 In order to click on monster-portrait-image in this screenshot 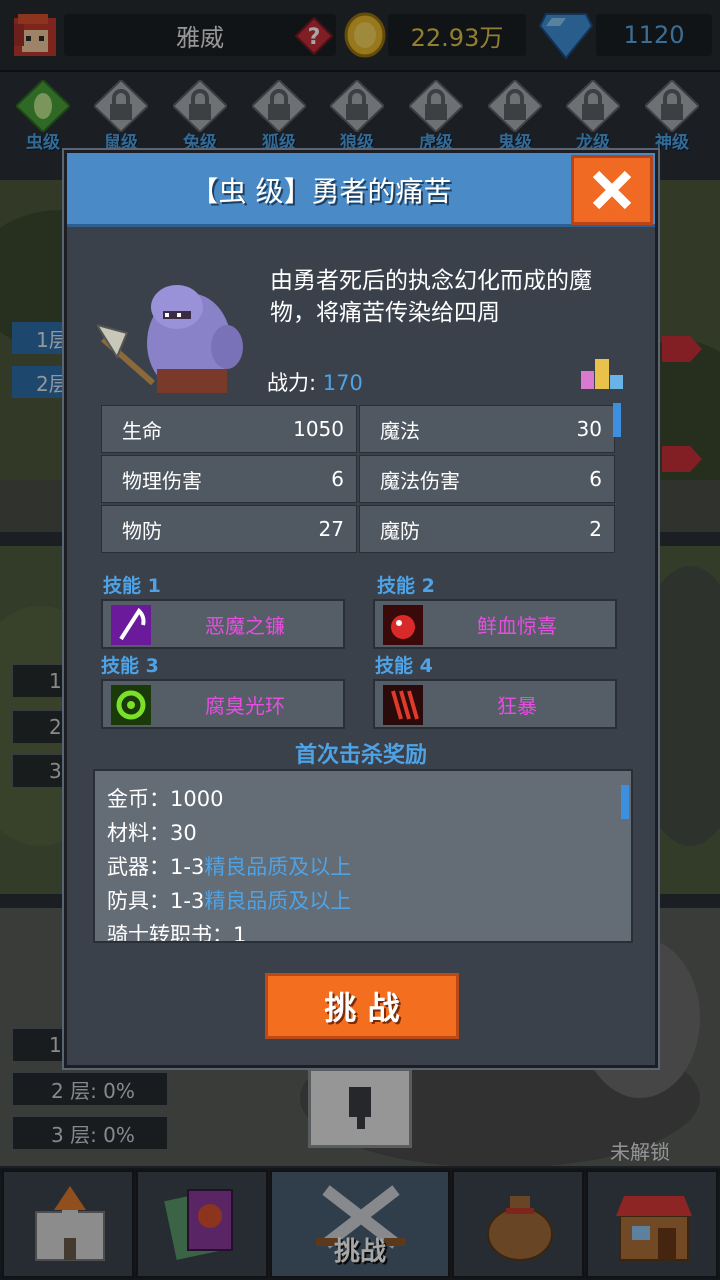, I will do `click(170, 339)`.